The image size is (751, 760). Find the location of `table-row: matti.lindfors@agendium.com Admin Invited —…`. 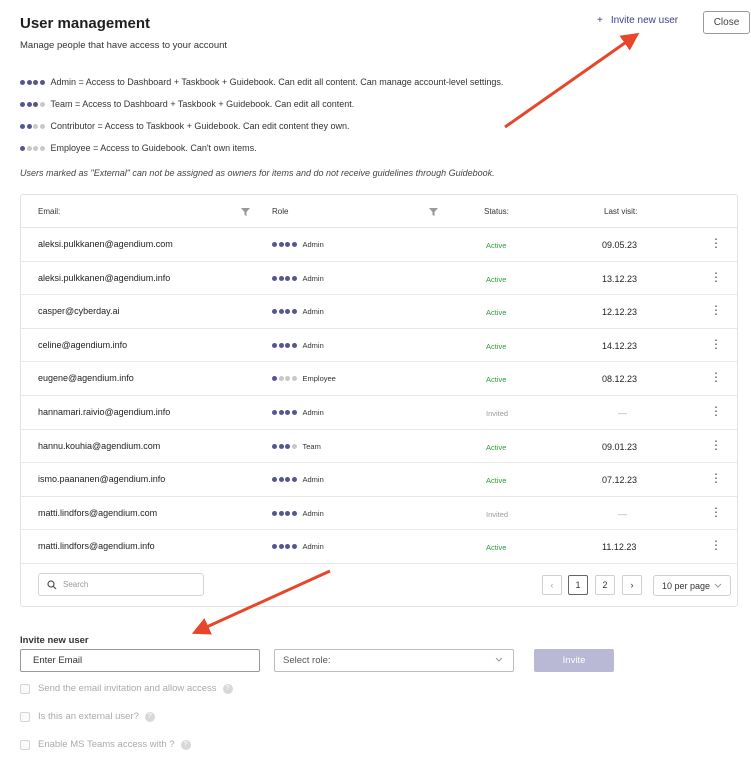

table-row: matti.lindfors@agendium.com Admin Invited —… is located at coordinates (379, 514).